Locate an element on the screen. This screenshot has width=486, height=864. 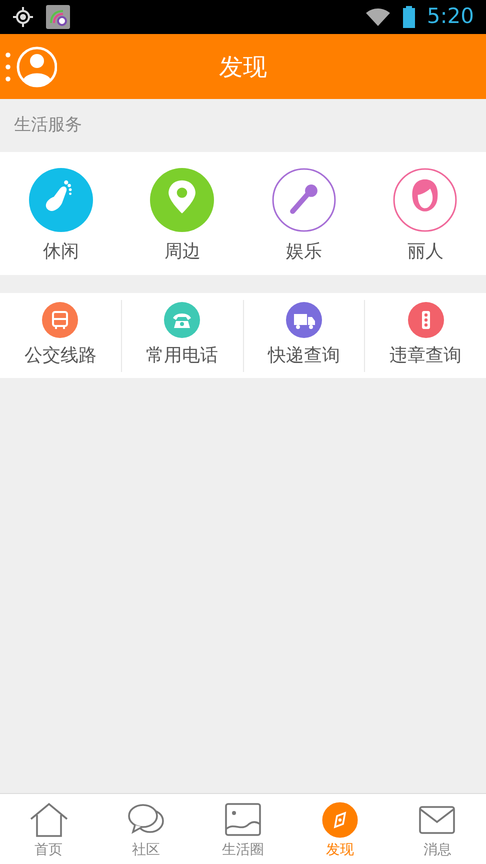
service-item: 休闲 is located at coordinates (61, 213).